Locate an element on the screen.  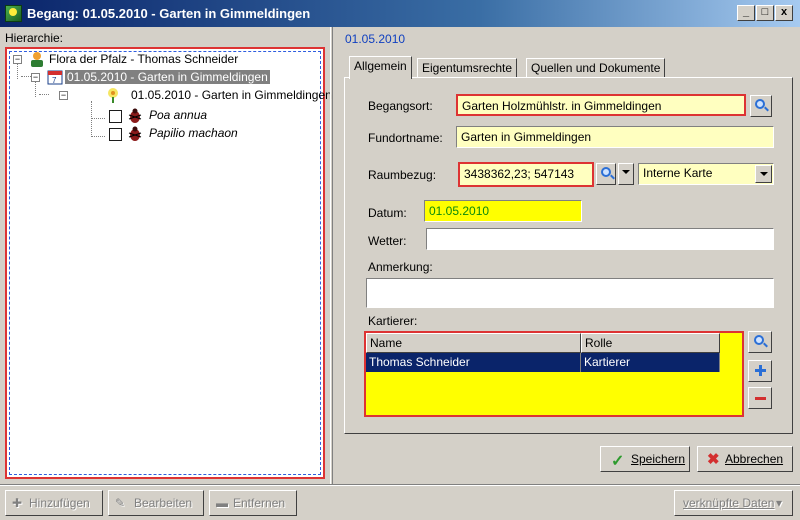
tree-item-papilio-machaon: Papilio machaon is located at coordinates (193, 133).